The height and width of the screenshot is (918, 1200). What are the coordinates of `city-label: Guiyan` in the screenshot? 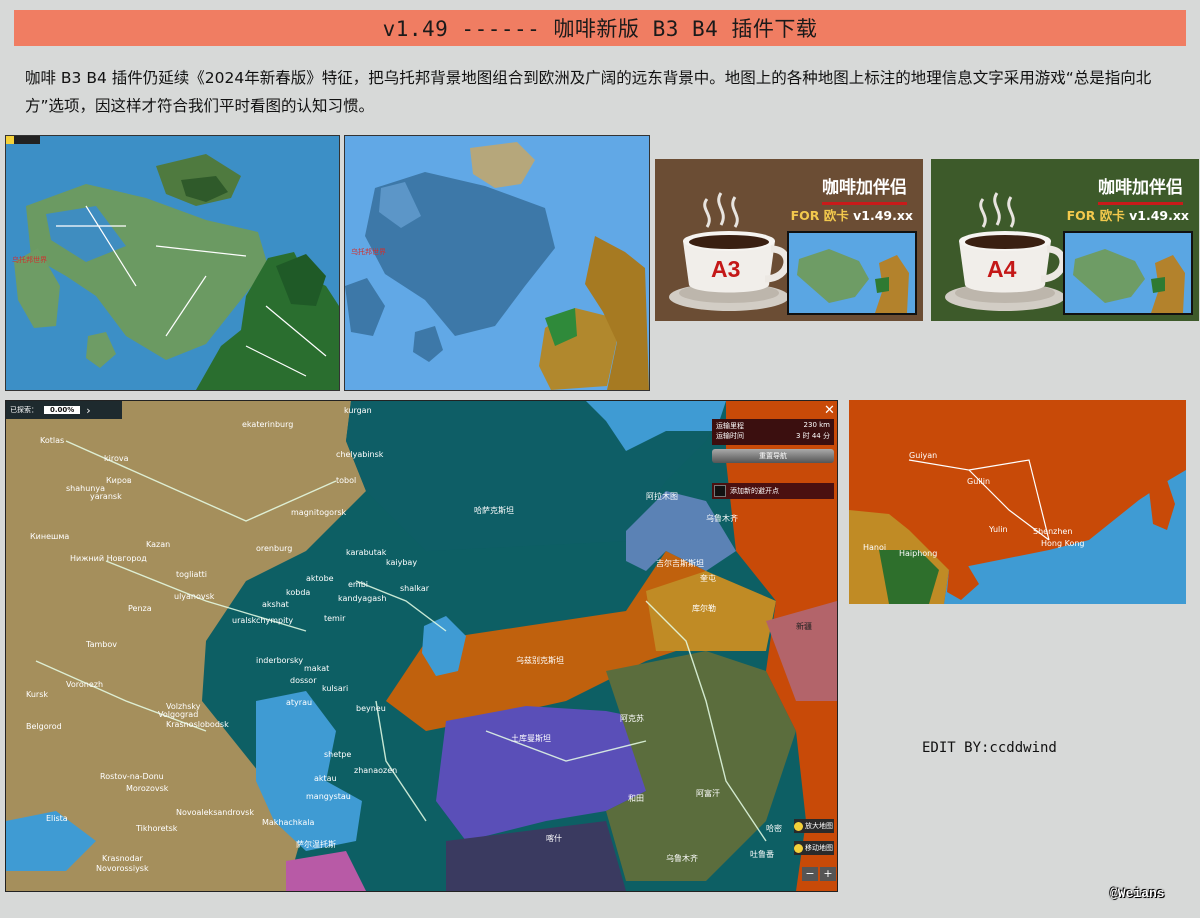 It's located at (923, 455).